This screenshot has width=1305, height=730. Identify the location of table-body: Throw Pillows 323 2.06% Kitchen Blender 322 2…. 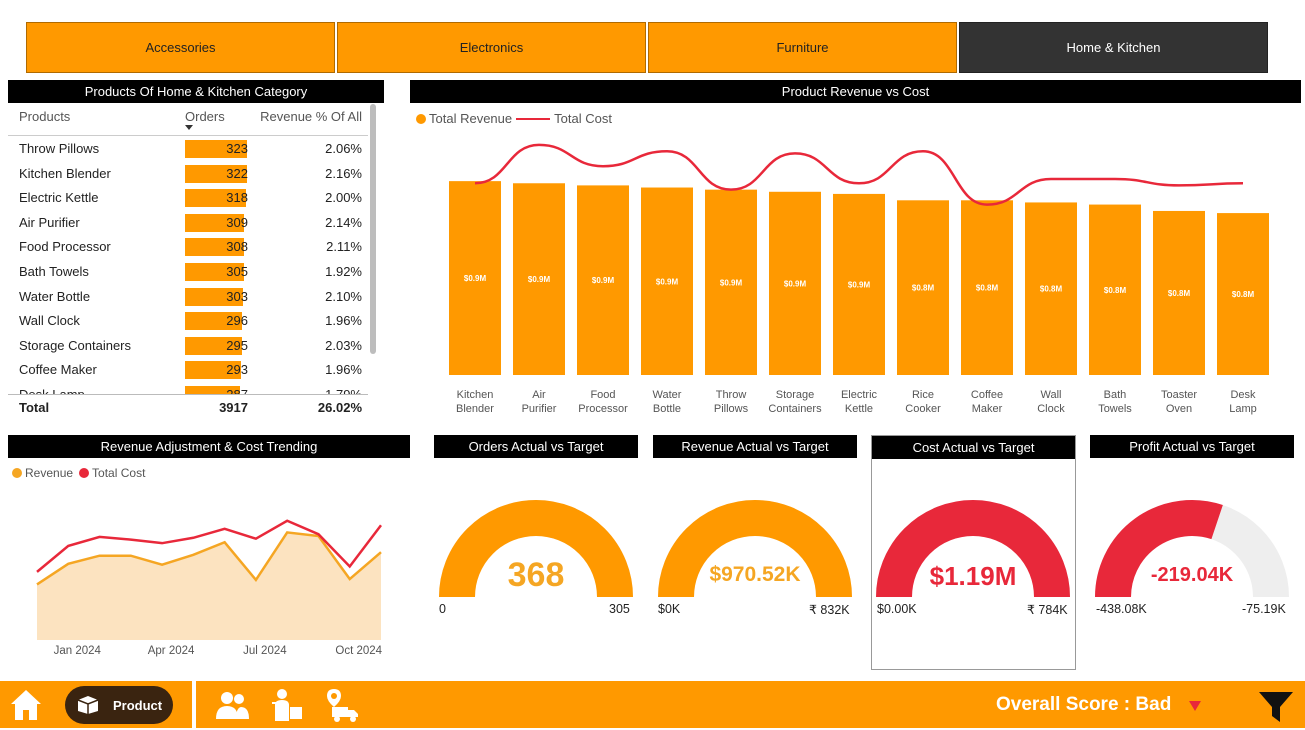
(188, 265).